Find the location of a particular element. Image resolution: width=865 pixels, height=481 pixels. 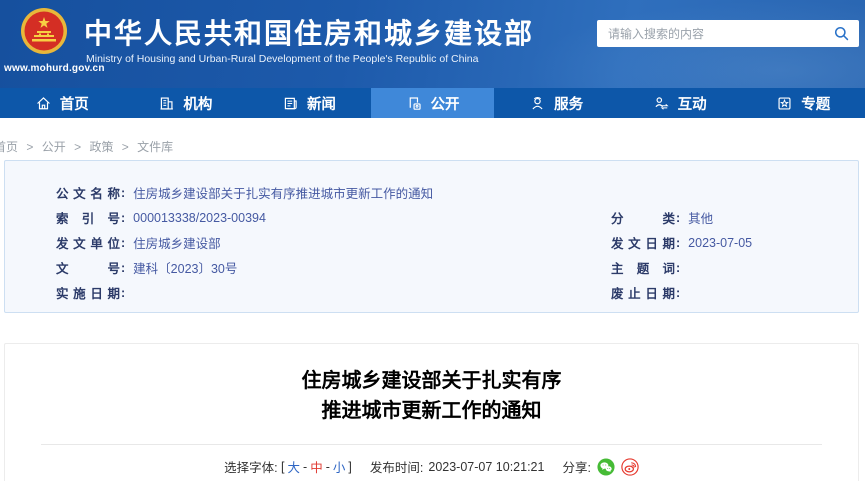

meta-row: 文号 : 建科〔2023〕30号 主题词 : is located at coordinates (431, 267).